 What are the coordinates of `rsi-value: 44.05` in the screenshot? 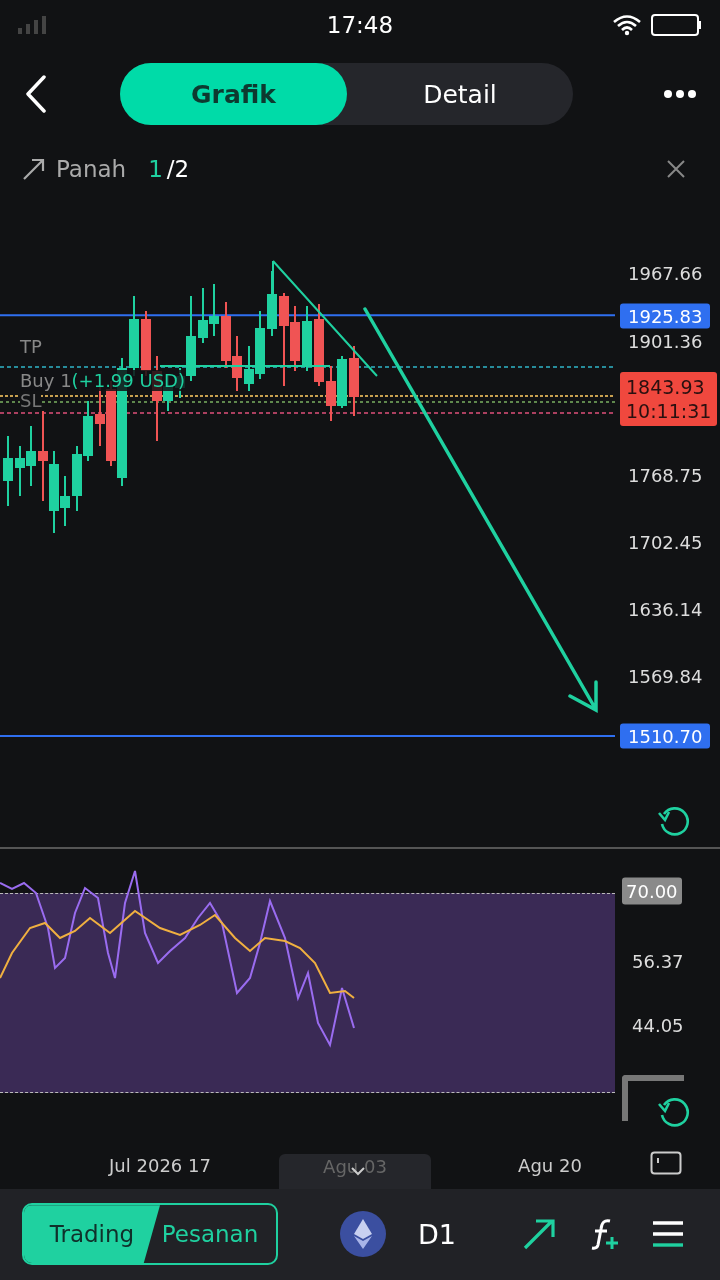 It's located at (658, 1025).